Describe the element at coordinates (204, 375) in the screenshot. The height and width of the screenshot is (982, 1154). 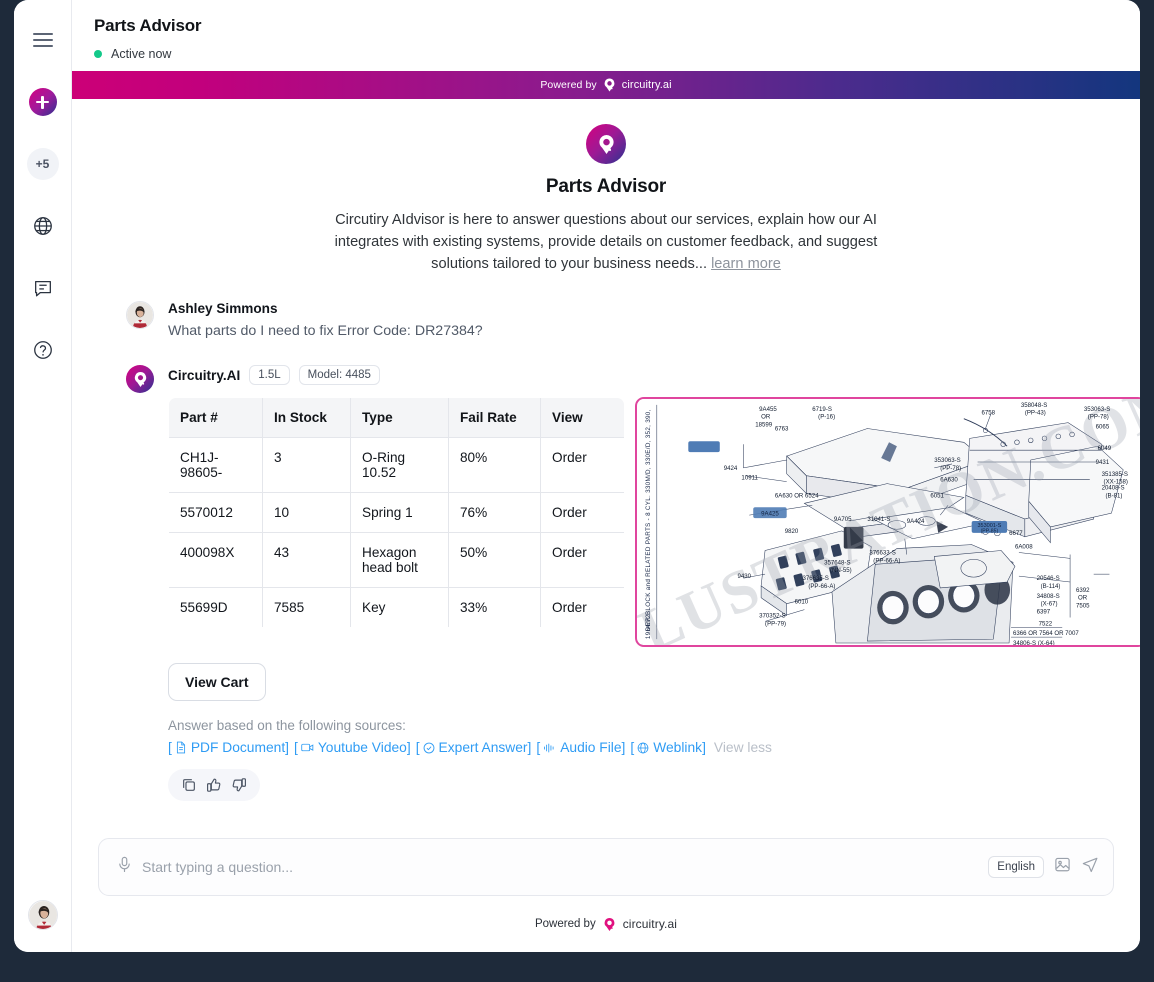
I see `assistant-name: Circuitry.AI` at that location.